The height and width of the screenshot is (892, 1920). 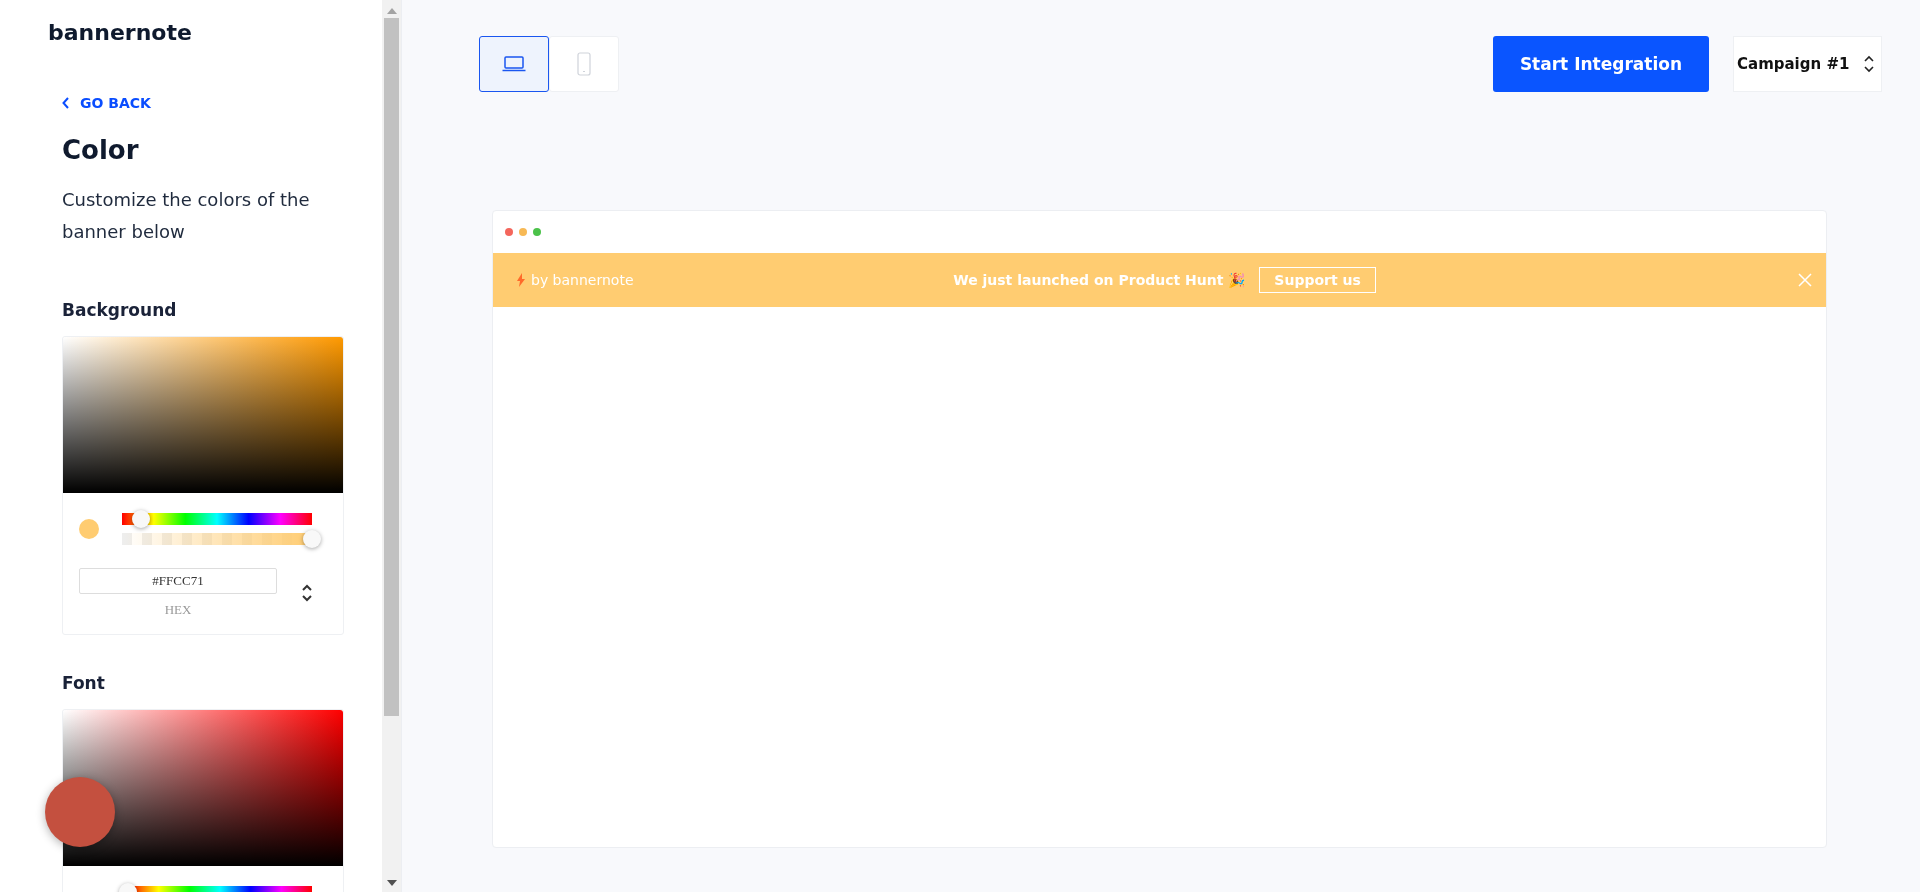 What do you see at coordinates (106, 103) in the screenshot?
I see `go-back-link: GO BACK` at bounding box center [106, 103].